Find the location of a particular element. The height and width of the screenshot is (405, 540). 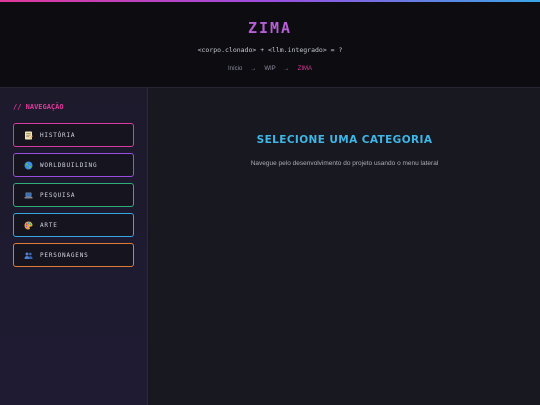

sidebar-item-worldbuilding: WORLDBUILDING is located at coordinates (73, 165).